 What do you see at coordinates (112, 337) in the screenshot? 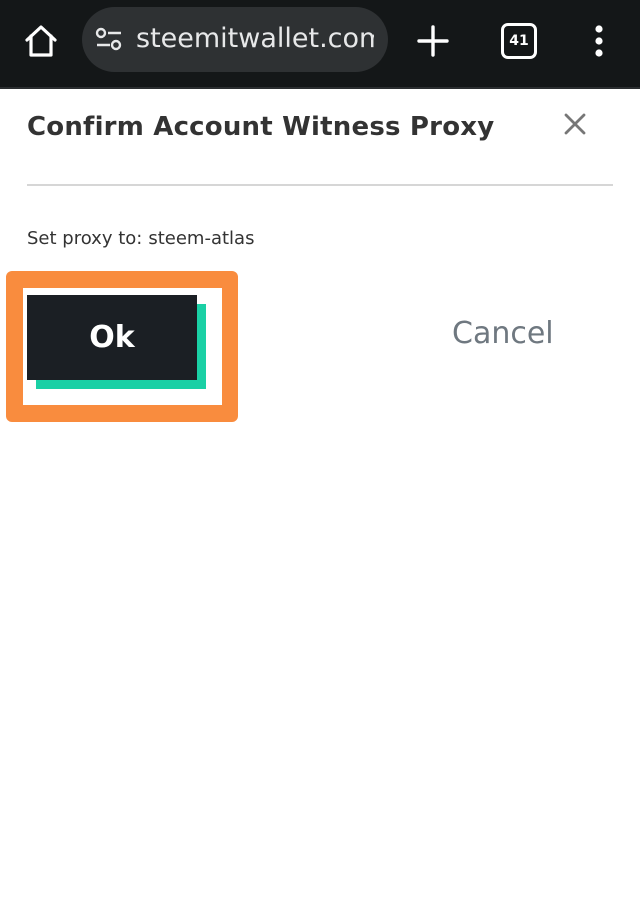
I see `ok-button: Ok` at bounding box center [112, 337].